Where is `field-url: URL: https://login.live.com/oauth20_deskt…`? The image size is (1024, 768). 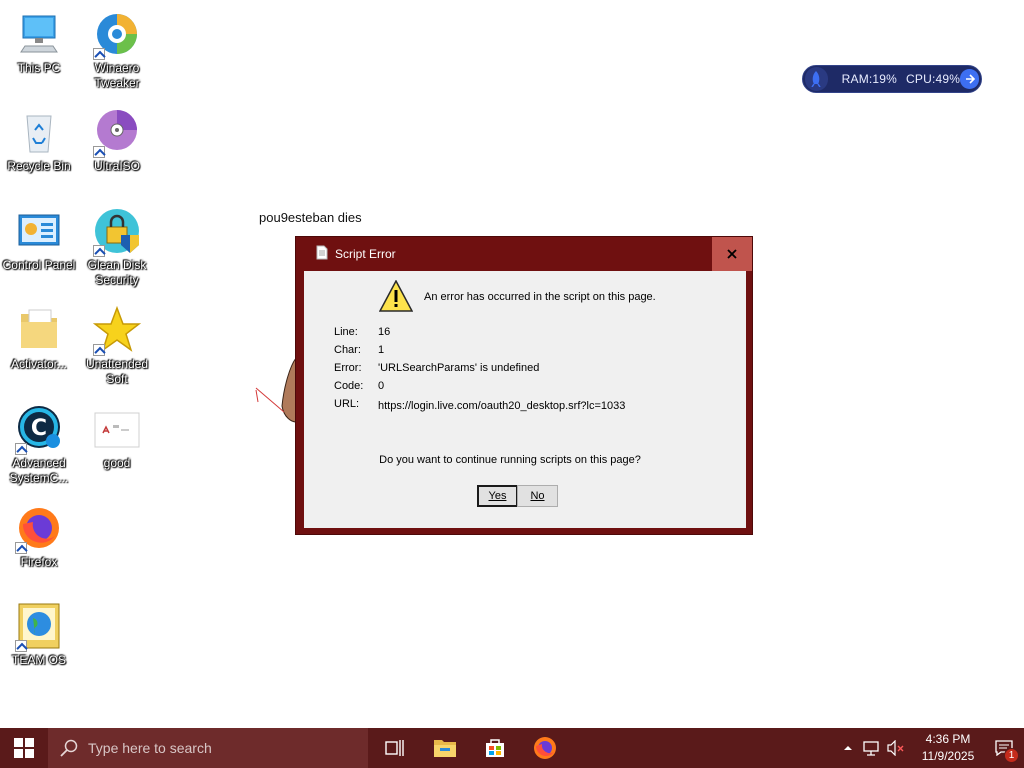 field-url: URL: https://login.live.com/oauth20_deskt… is located at coordinates (480, 405).